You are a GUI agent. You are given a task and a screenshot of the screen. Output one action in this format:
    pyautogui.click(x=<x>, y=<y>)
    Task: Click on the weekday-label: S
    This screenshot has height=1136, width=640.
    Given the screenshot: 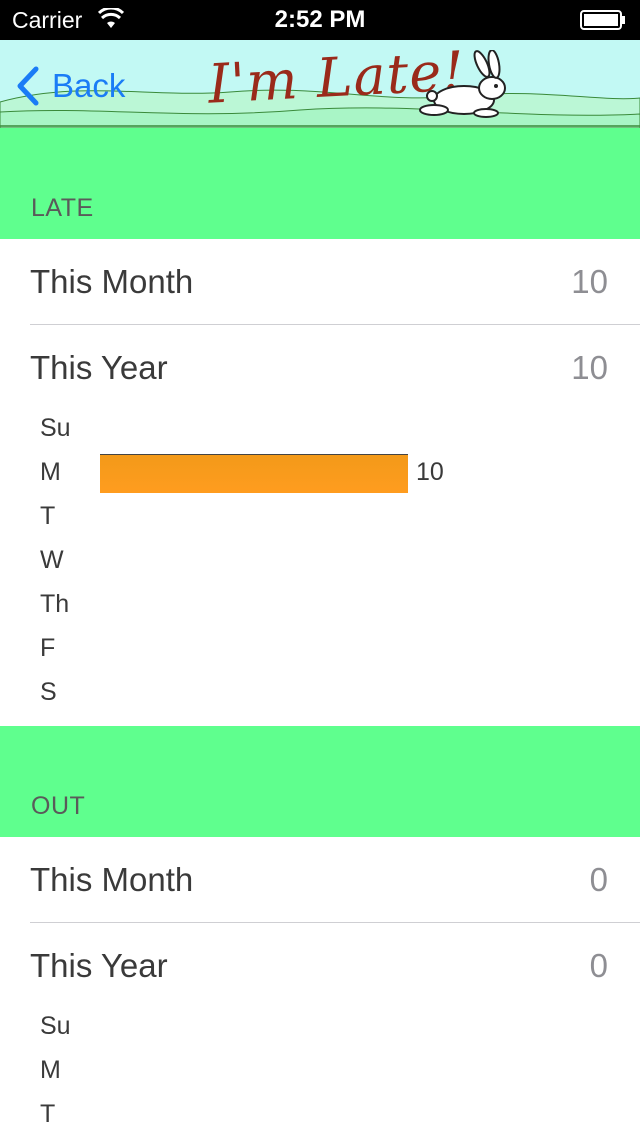 What is the action you would take?
    pyautogui.click(x=48, y=692)
    